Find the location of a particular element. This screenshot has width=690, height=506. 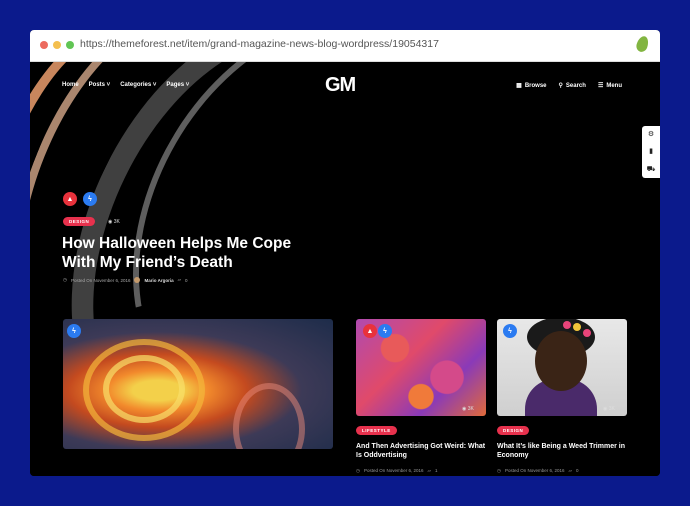

search-button: ⚲ Search is located at coordinates (572, 85).